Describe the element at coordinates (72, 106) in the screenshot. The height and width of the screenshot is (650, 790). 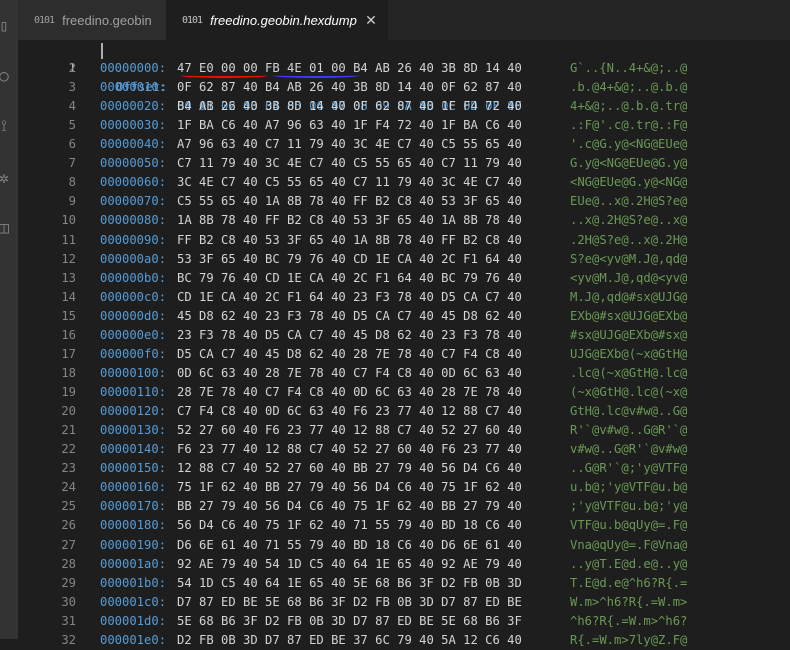
I see `line-number: 4` at that location.